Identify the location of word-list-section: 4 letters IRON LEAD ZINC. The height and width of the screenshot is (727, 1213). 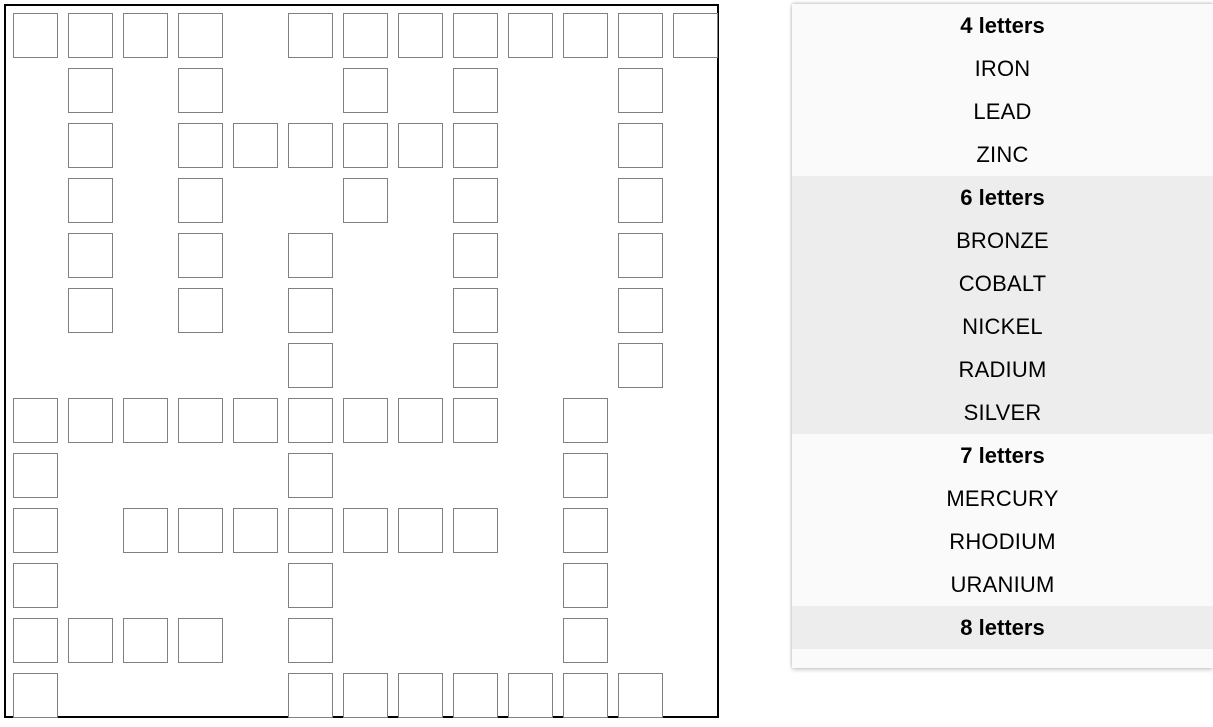
(1002, 90).